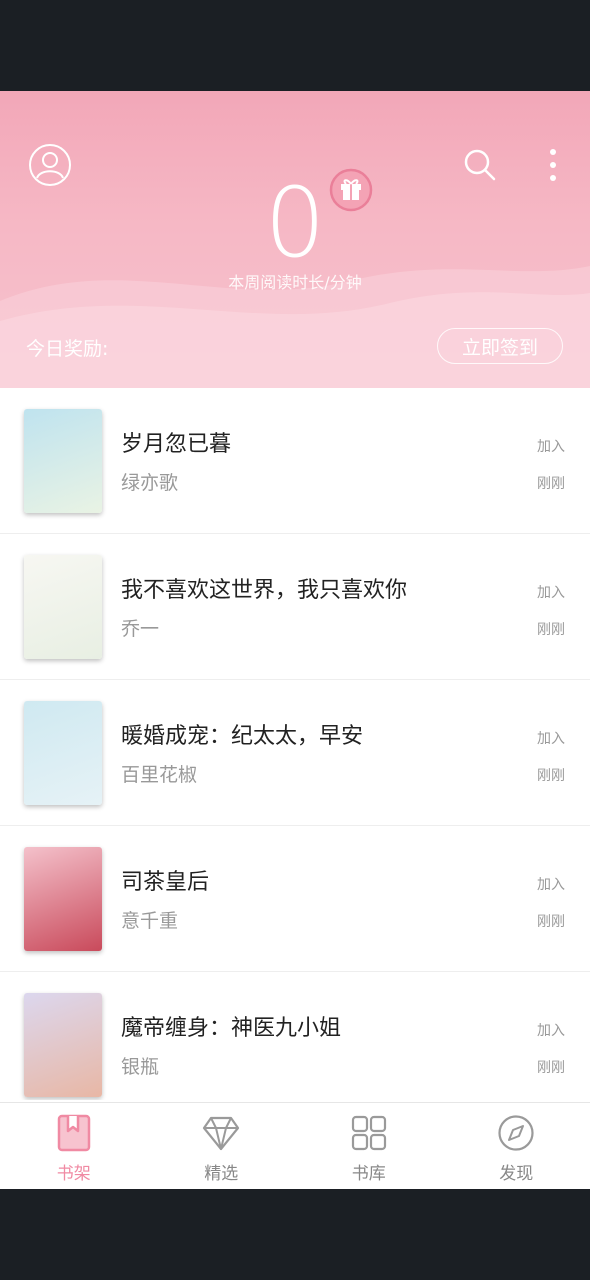  What do you see at coordinates (295, 1234) in the screenshot?
I see `system-navigation-bar` at bounding box center [295, 1234].